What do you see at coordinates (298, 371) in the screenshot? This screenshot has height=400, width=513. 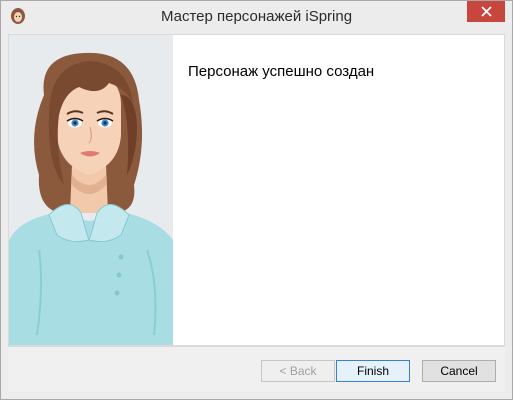 I see `back-button: < Back` at bounding box center [298, 371].